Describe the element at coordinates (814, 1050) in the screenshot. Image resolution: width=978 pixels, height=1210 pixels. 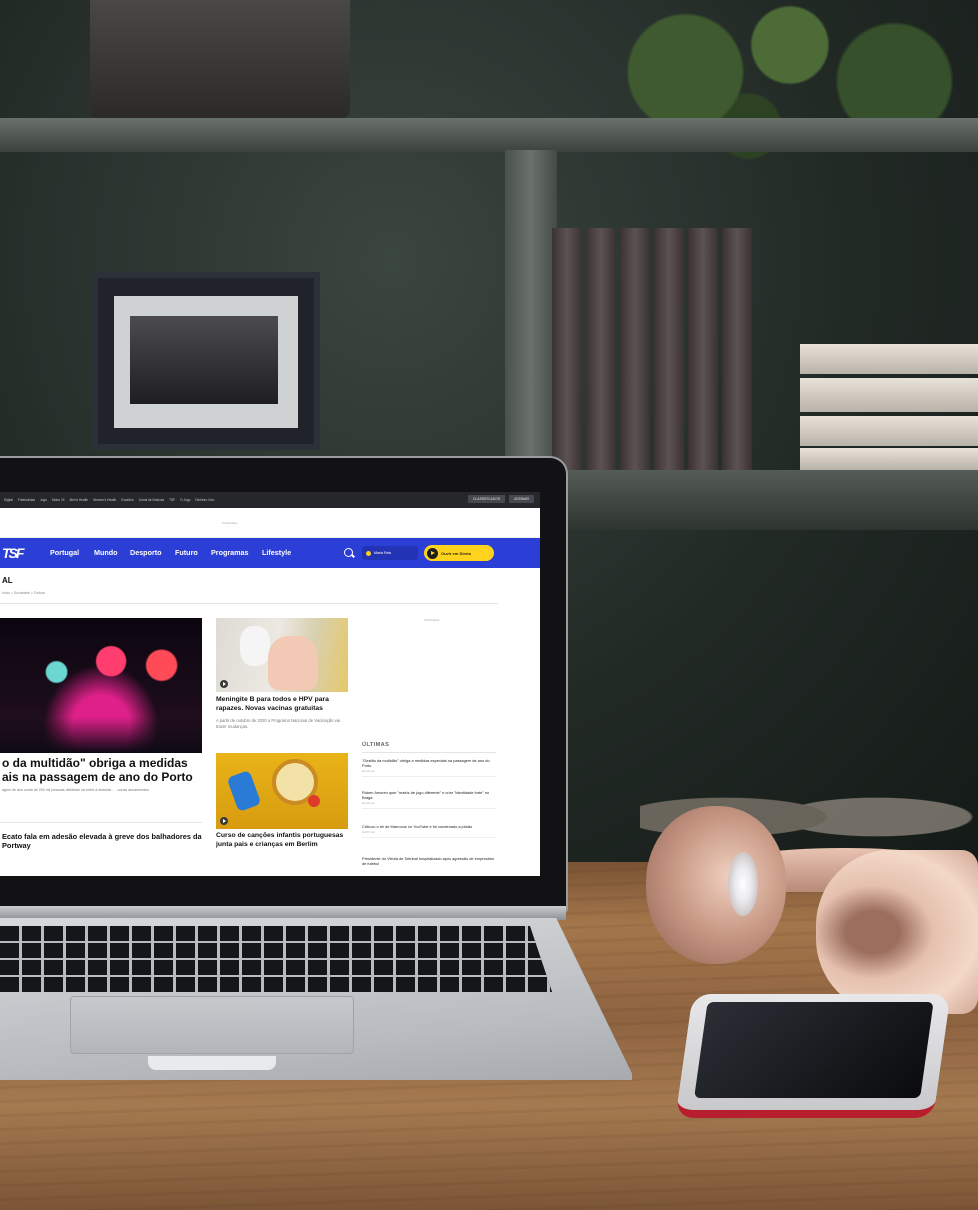
I see `smartphone-screen` at that location.